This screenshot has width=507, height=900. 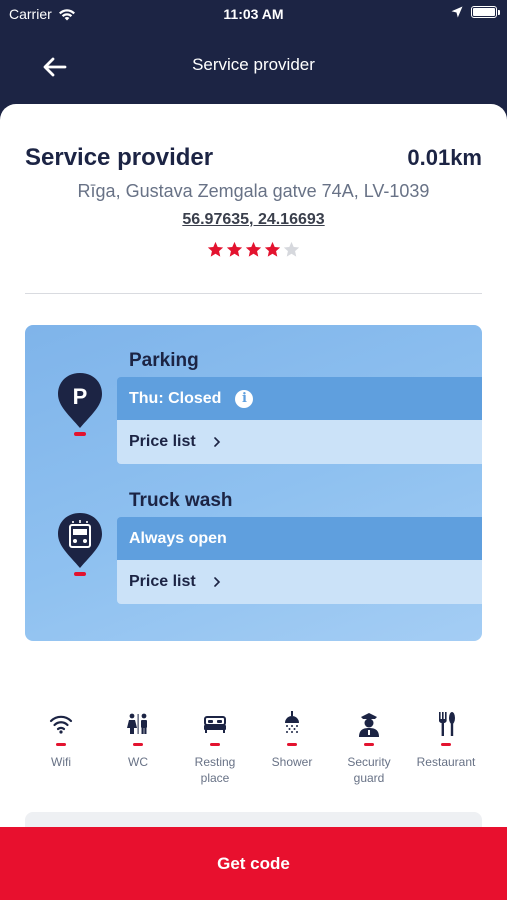 I want to click on get-code-button: Get code, so click(x=253, y=863).